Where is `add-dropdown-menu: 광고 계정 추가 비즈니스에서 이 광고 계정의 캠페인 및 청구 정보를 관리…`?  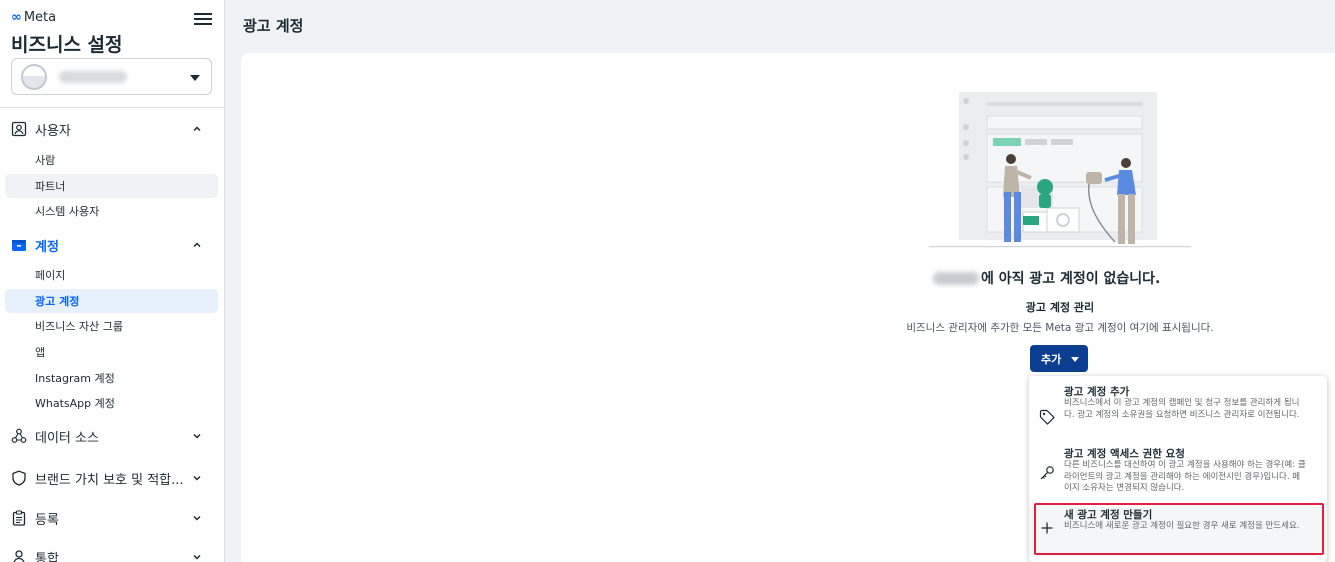
add-dropdown-menu: 광고 계정 추가 비즈니스에서 이 광고 계정의 캠페인 및 청구 정보를 관리… is located at coordinates (1178, 469).